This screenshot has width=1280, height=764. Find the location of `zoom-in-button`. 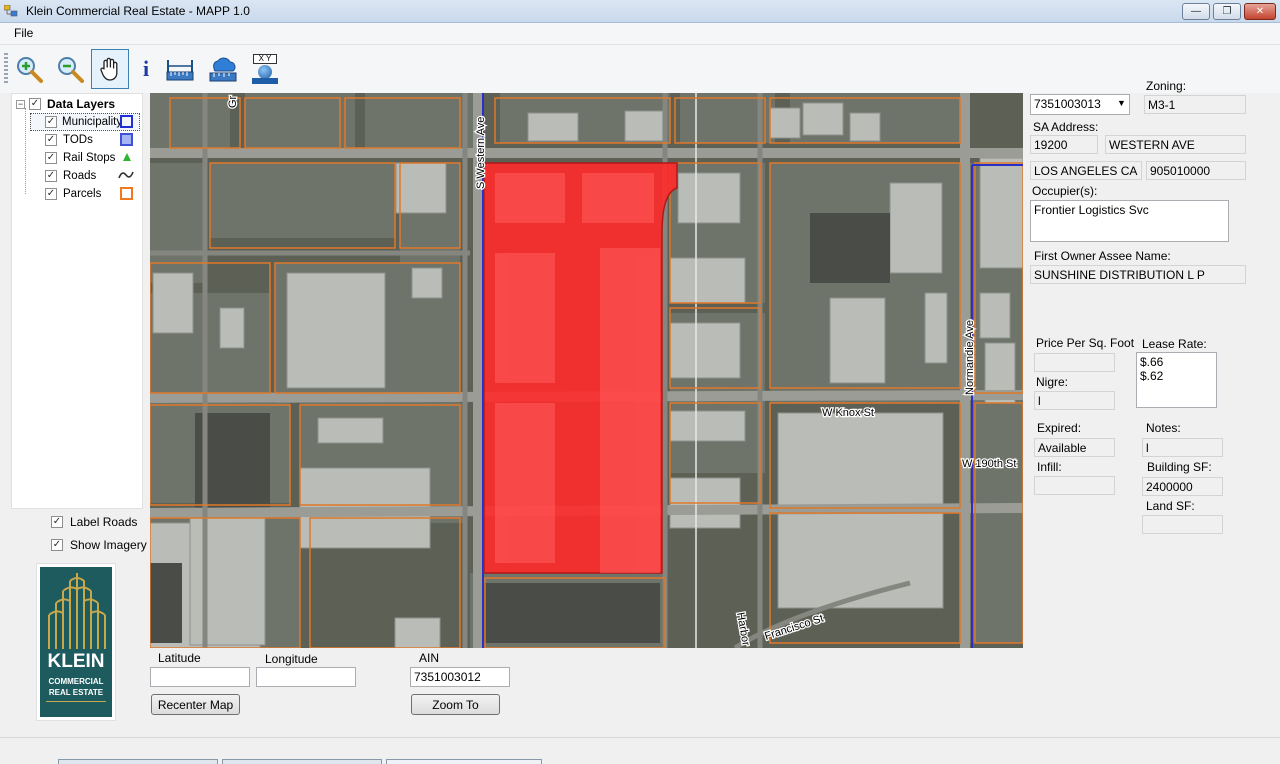

zoom-in-button is located at coordinates (29, 69).